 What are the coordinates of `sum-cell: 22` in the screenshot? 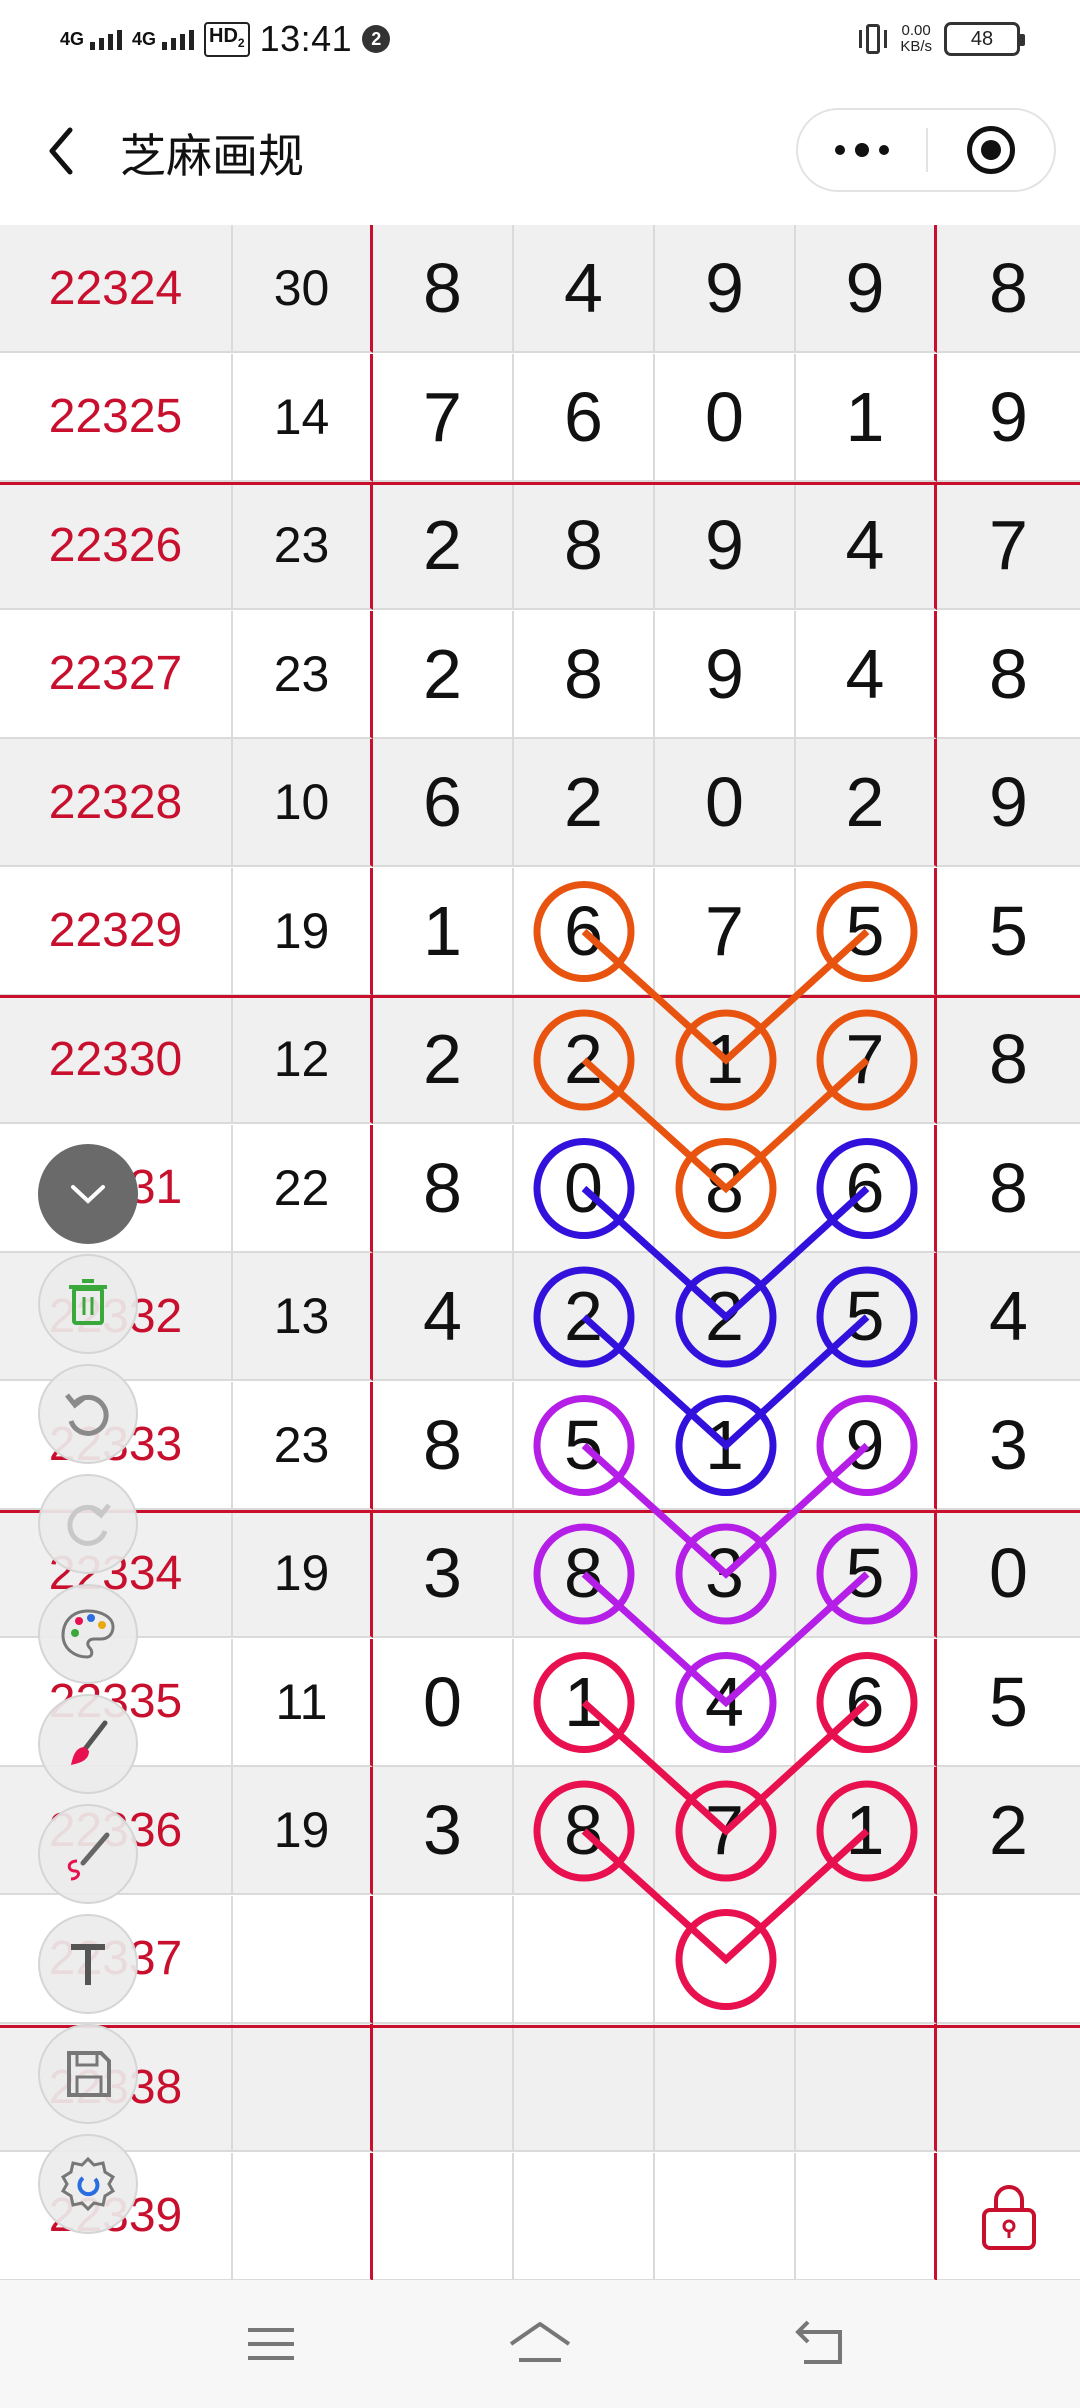 It's located at (303, 1188).